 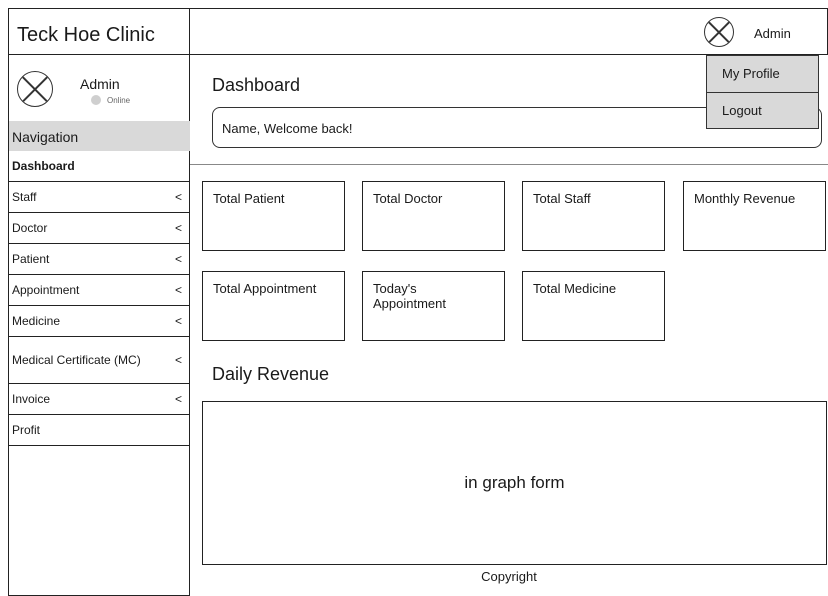 What do you see at coordinates (35, 89) in the screenshot?
I see `avatar-placeholder-icon` at bounding box center [35, 89].